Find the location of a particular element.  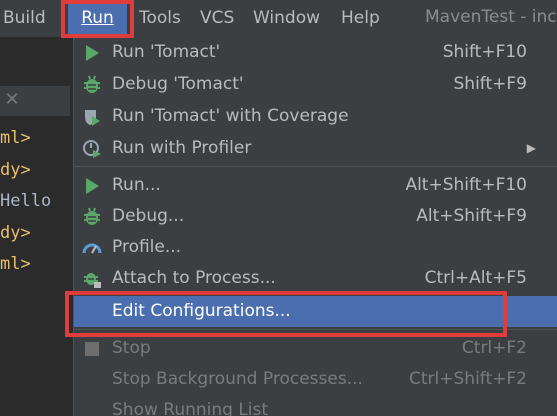

menu-item-label: Stop is located at coordinates (131, 348).